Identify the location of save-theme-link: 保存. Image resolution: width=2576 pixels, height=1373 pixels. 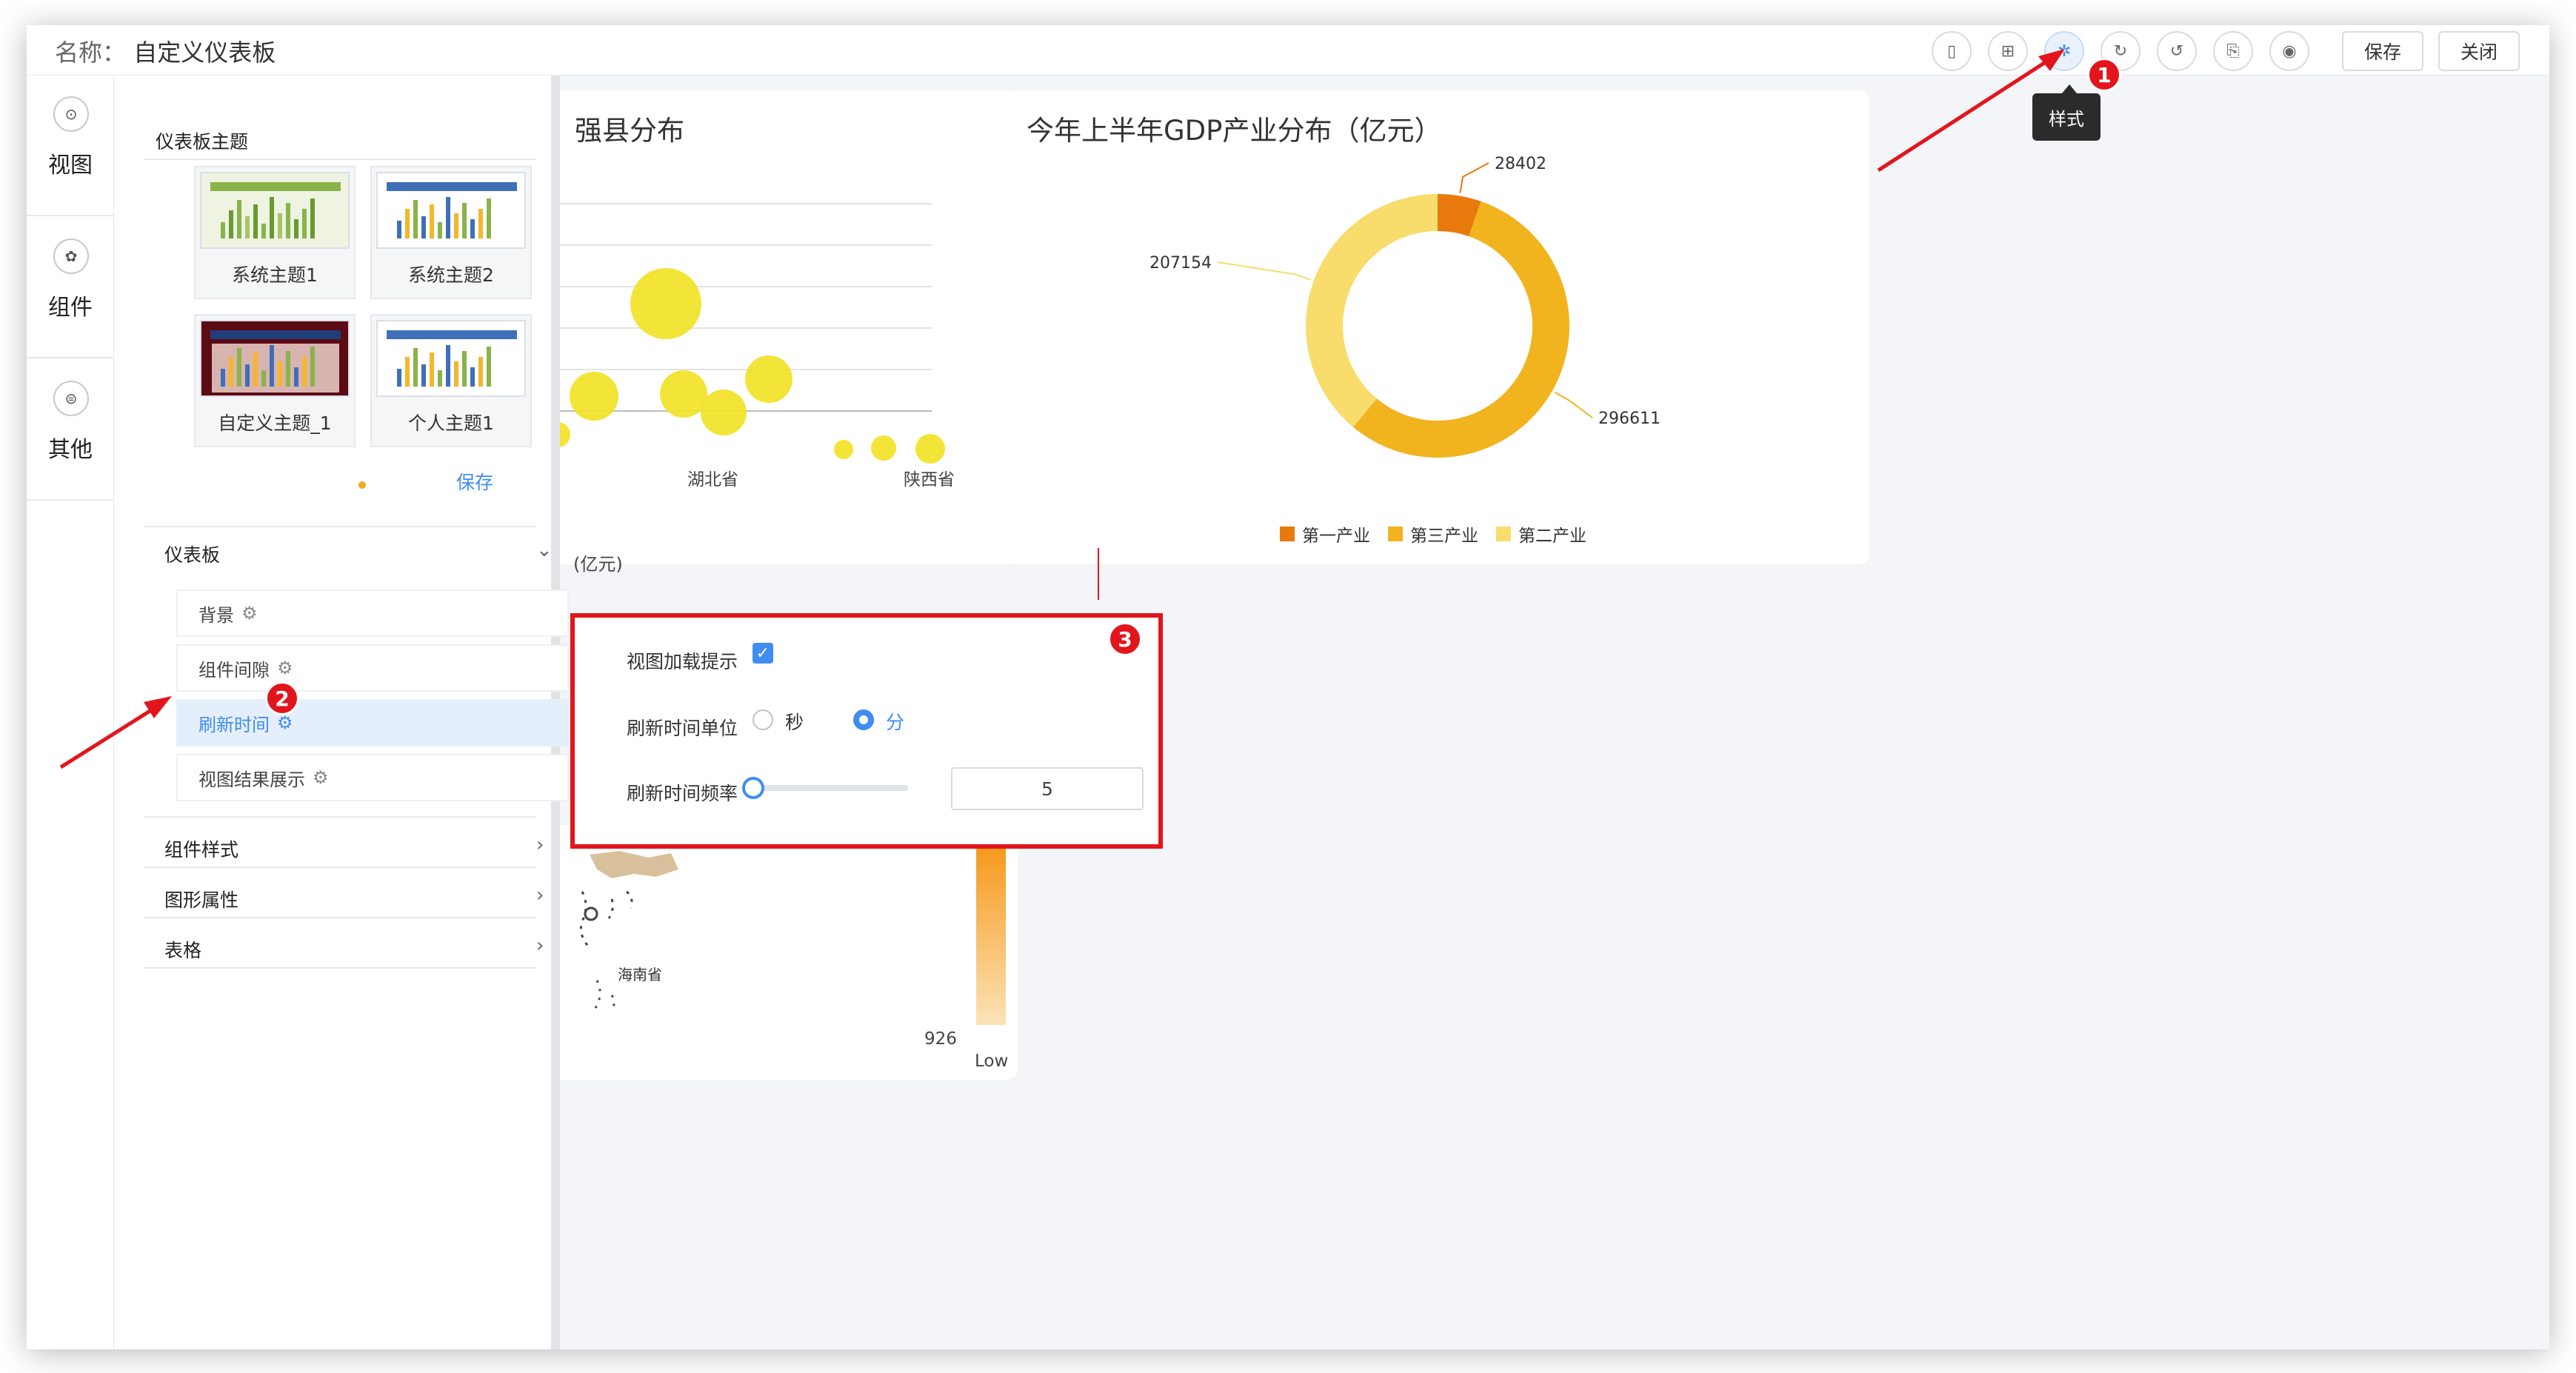
(474, 481).